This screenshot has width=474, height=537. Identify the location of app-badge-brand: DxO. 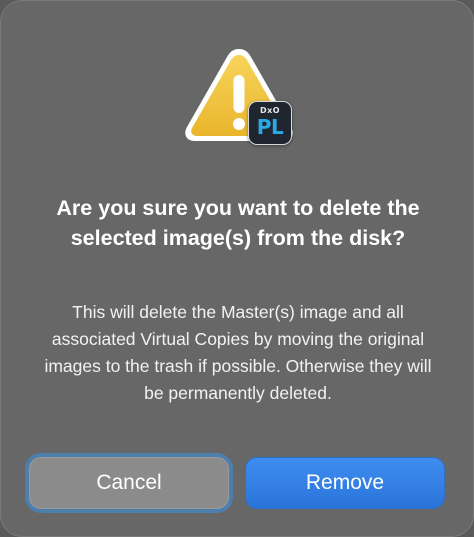
(270, 110).